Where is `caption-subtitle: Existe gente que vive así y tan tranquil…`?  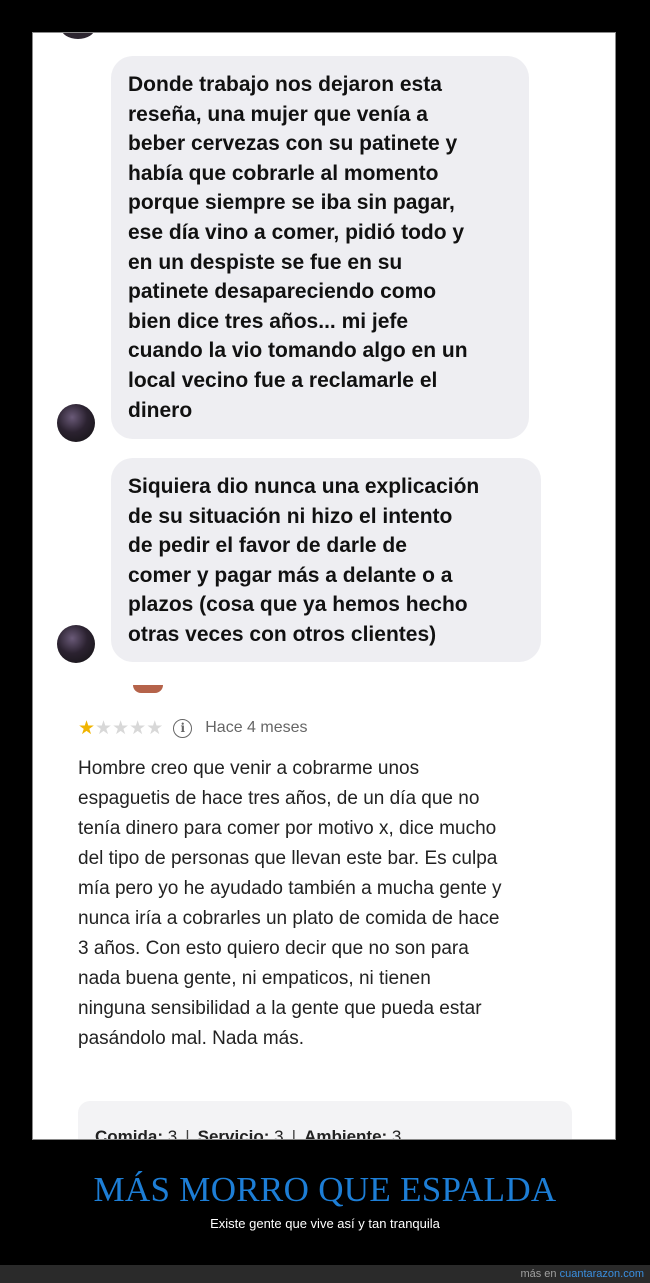
caption-subtitle: Existe gente que vive así y tan tranquil… is located at coordinates (325, 1223).